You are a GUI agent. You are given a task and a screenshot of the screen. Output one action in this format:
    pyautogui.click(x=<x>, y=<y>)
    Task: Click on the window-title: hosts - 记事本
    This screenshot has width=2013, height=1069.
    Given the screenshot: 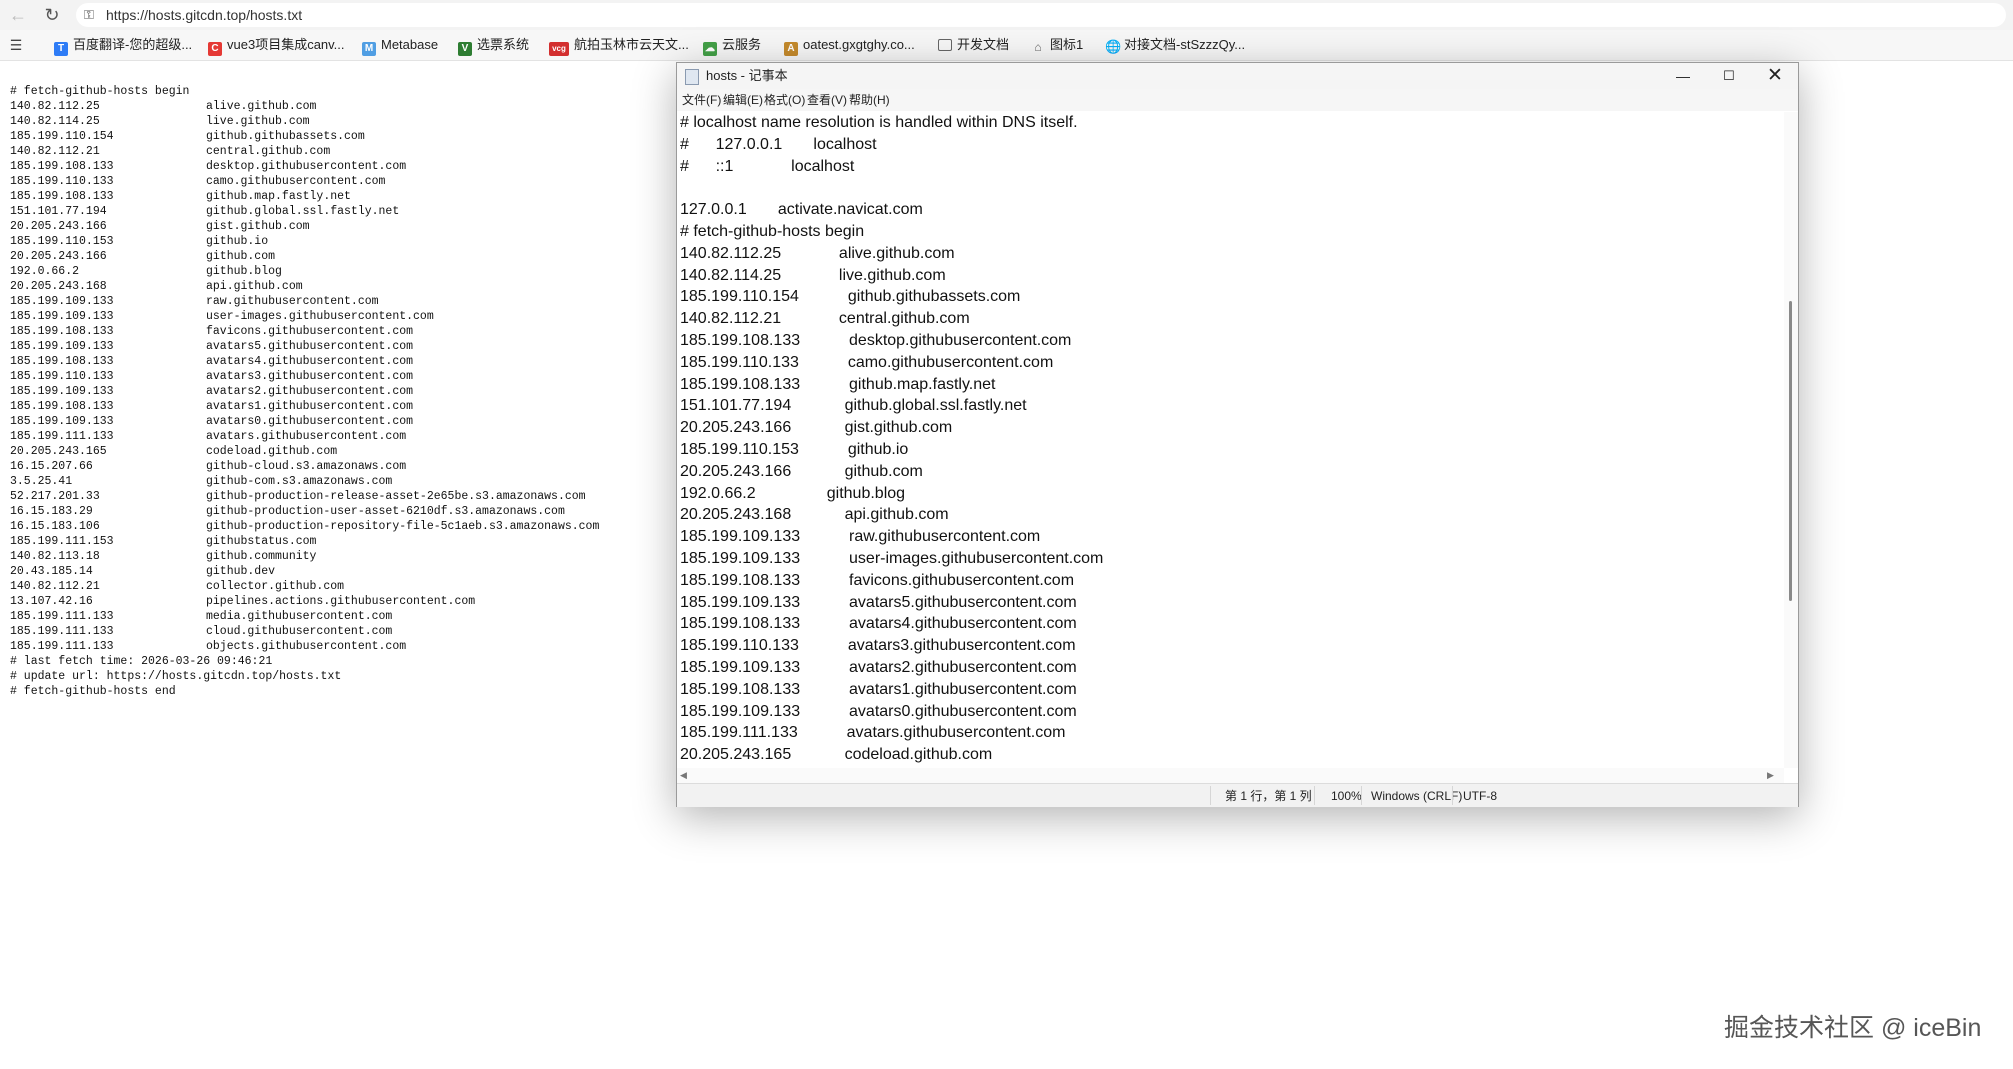 What is the action you would take?
    pyautogui.click(x=747, y=75)
    